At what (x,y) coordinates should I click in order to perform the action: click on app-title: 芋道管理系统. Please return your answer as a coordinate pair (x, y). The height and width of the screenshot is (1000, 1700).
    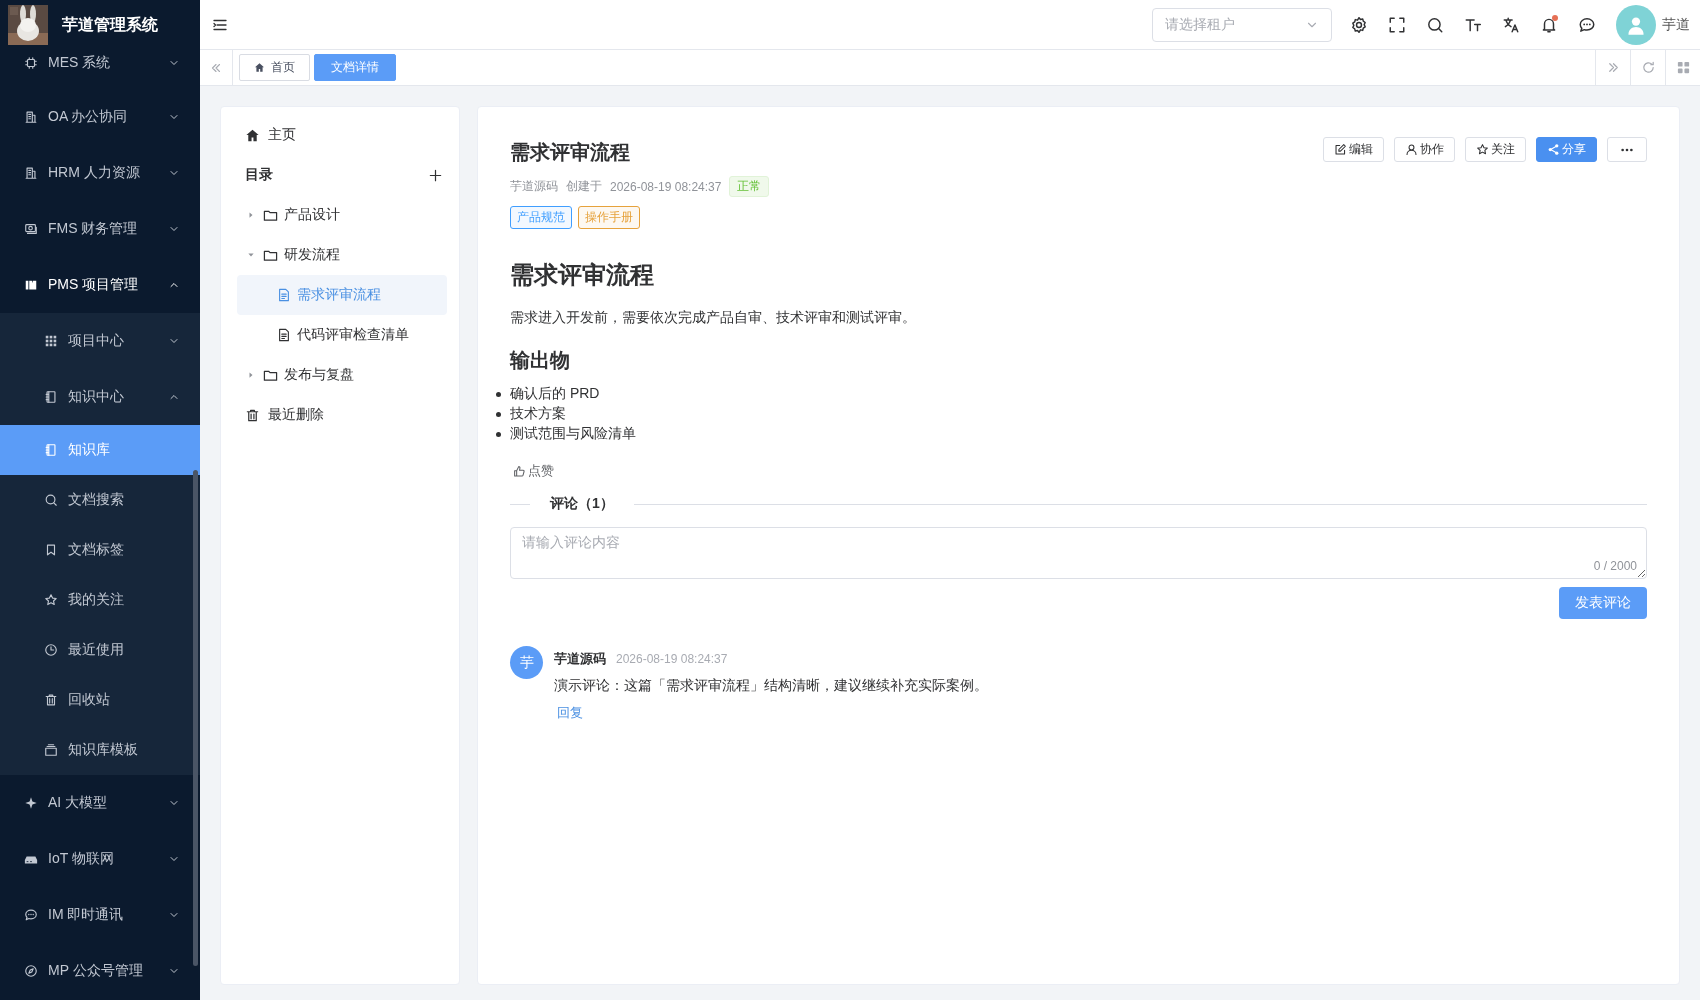
    Looking at the image, I should click on (110, 24).